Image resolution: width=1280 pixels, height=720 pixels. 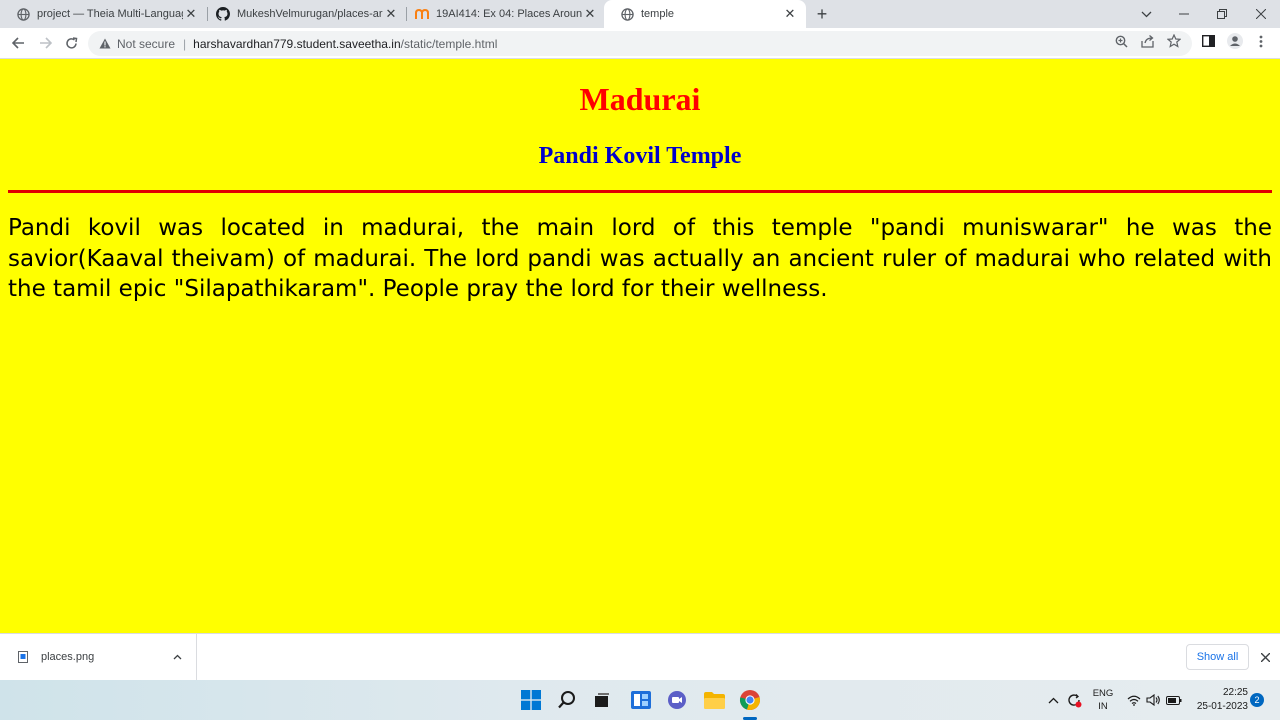 What do you see at coordinates (1235, 692) in the screenshot?
I see `clock-time: 22:25` at bounding box center [1235, 692].